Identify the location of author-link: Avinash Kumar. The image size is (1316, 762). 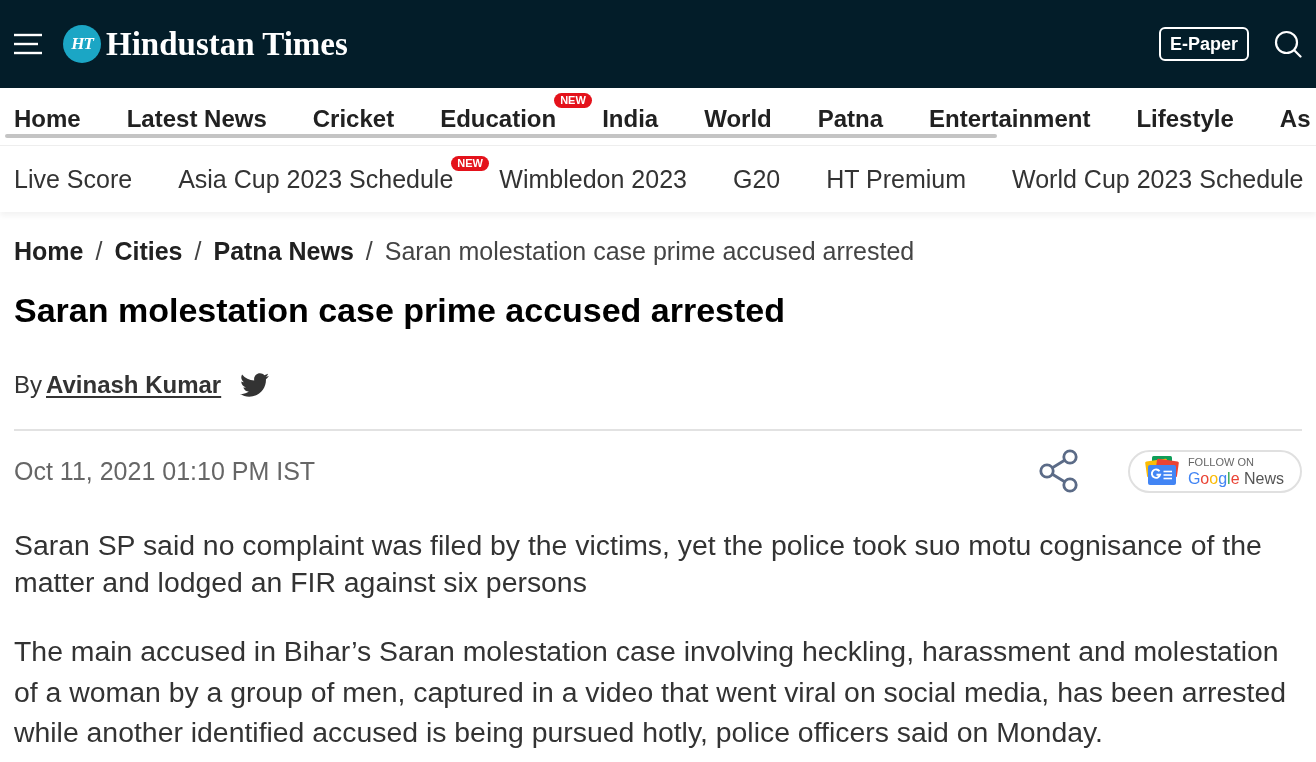
(134, 385).